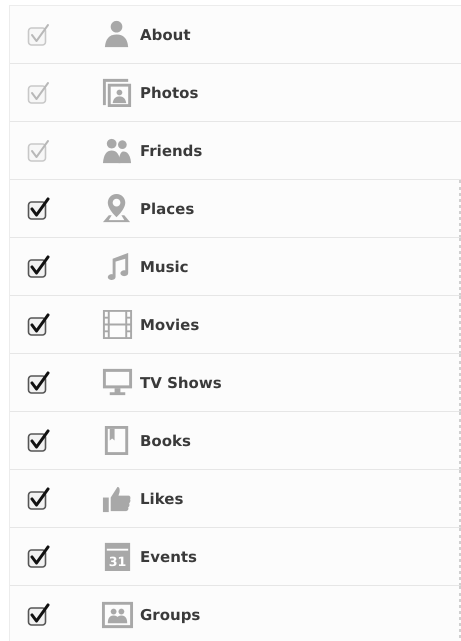 Image resolution: width=461 pixels, height=641 pixels. Describe the element at coordinates (168, 557) in the screenshot. I see `item-label: Events` at that location.